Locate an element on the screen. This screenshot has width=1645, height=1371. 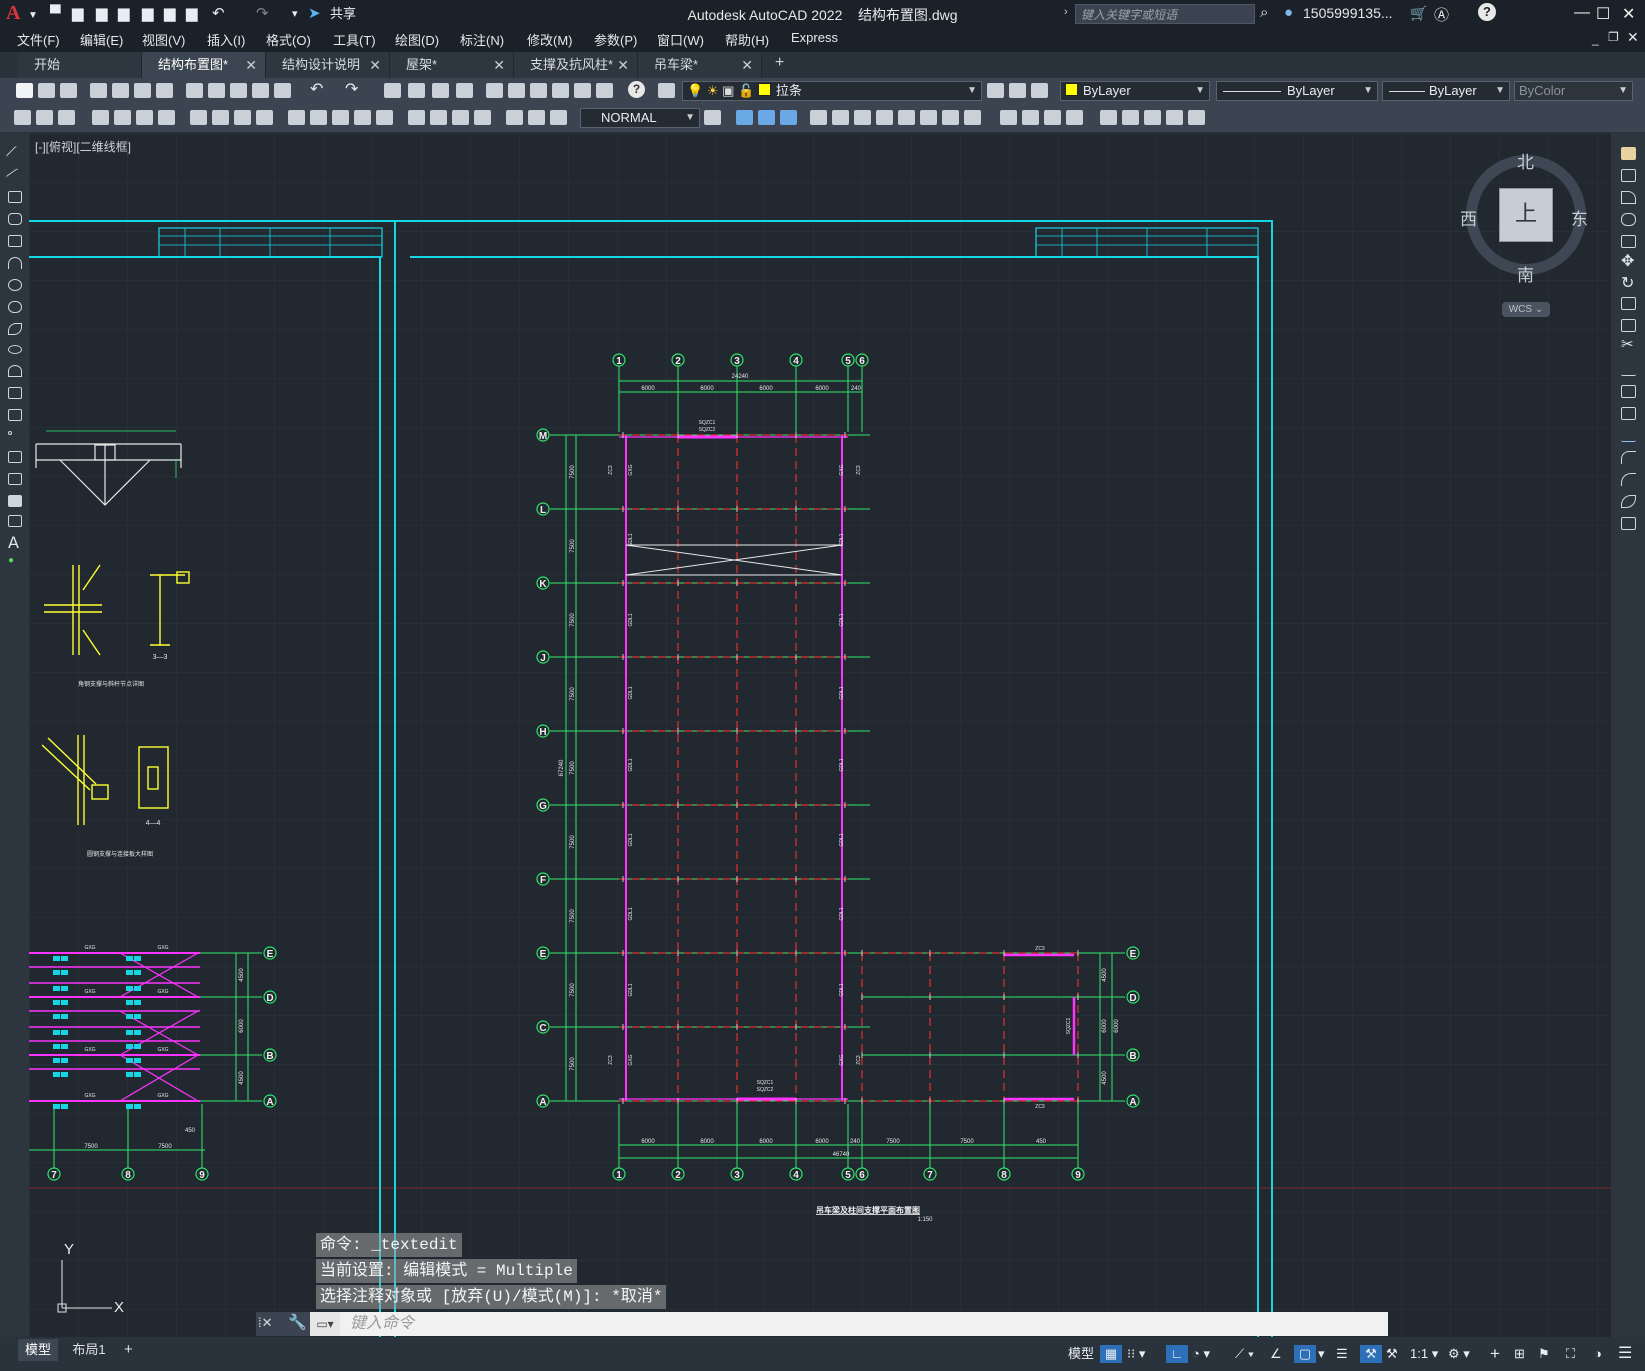
sheet-set-icon is located at coordinates (560, 90).